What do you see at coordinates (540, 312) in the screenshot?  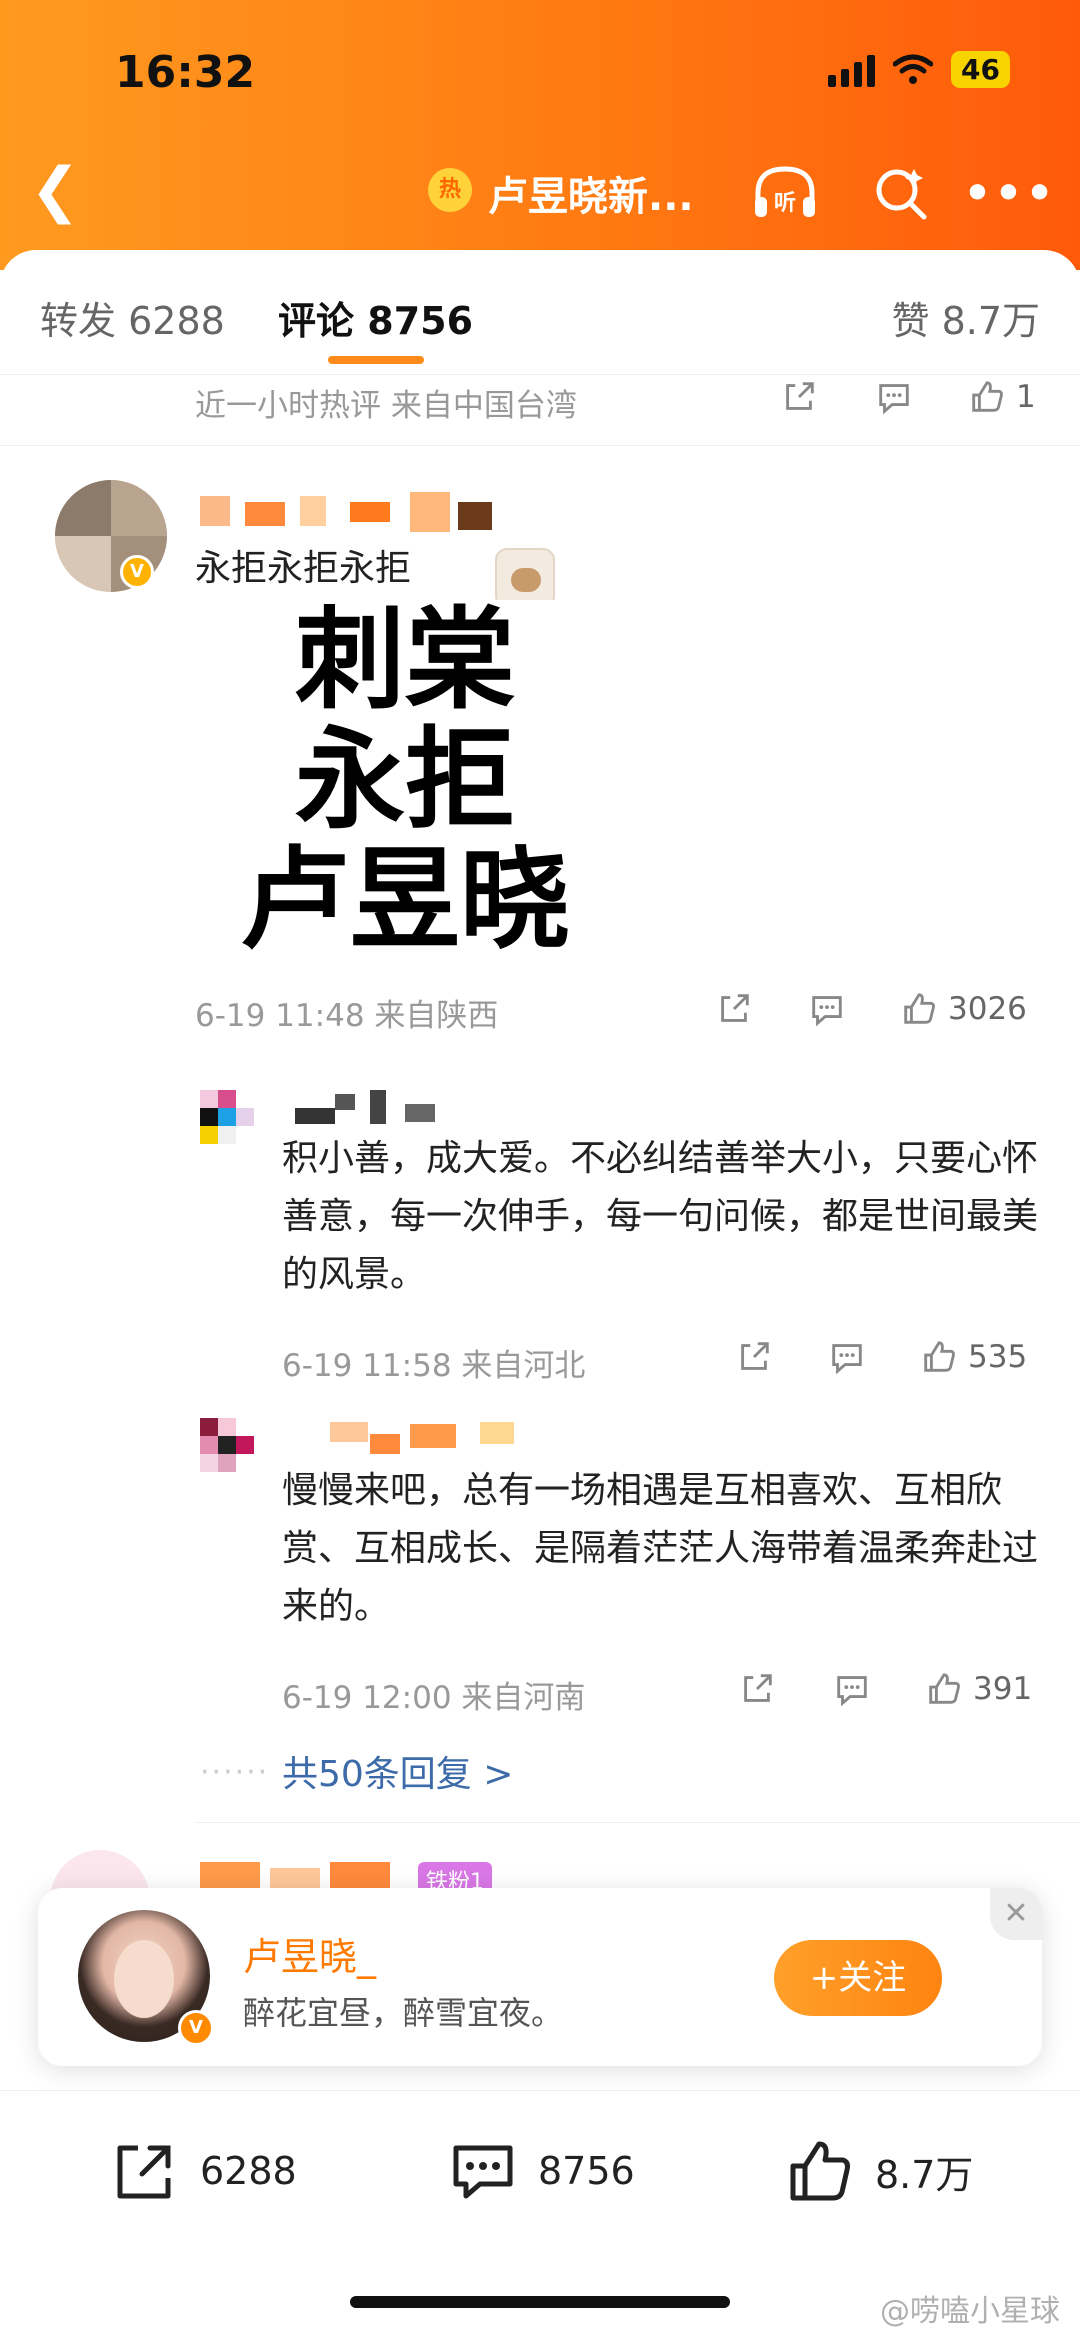 I see `tab-bar: 转发 6288 评论 8756 赞 8.7万` at bounding box center [540, 312].